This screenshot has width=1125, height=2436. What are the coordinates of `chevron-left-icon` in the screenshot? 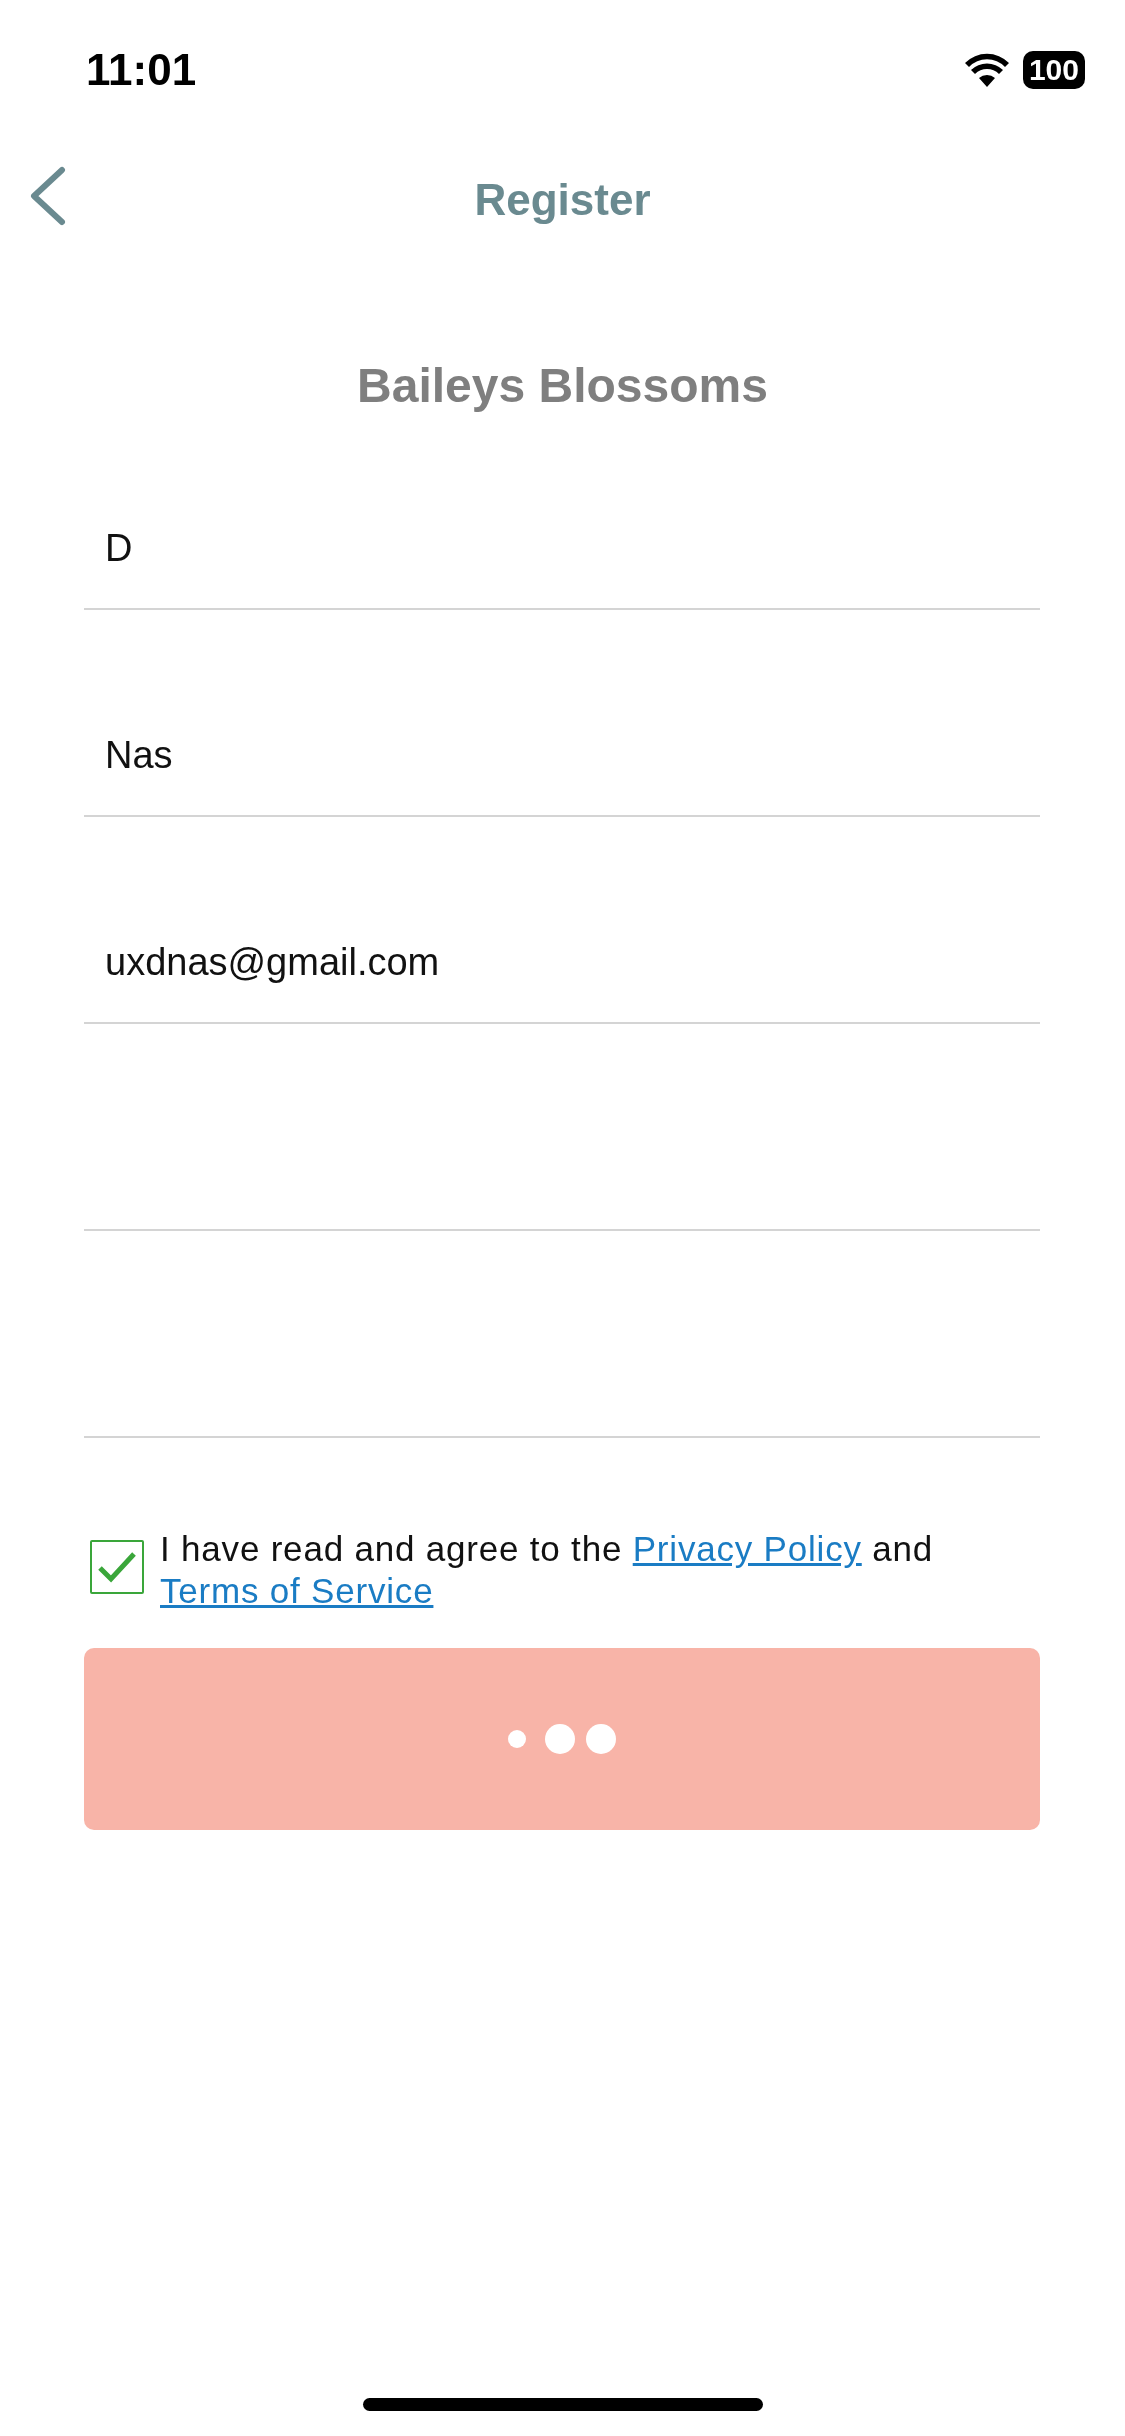 It's located at (48, 196).